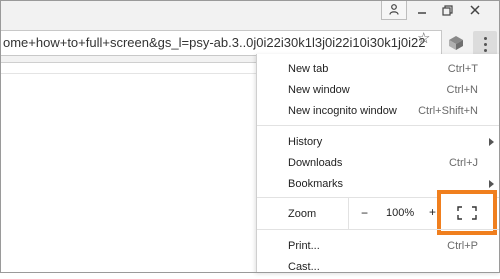 This screenshot has width=500, height=279. I want to click on extension-icon, so click(456, 43).